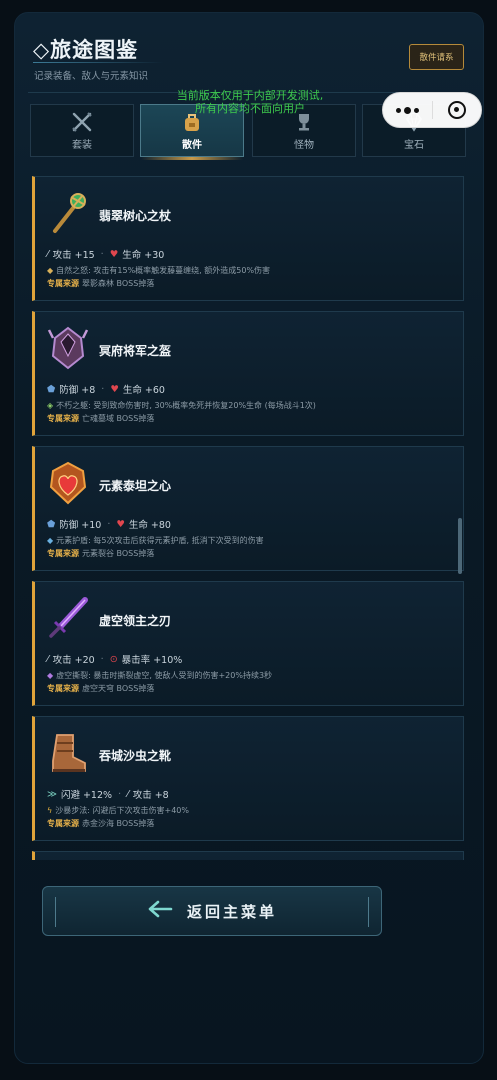  I want to click on item-source: 专属来源 元素裂谷 BOSS掉落, so click(100, 553).